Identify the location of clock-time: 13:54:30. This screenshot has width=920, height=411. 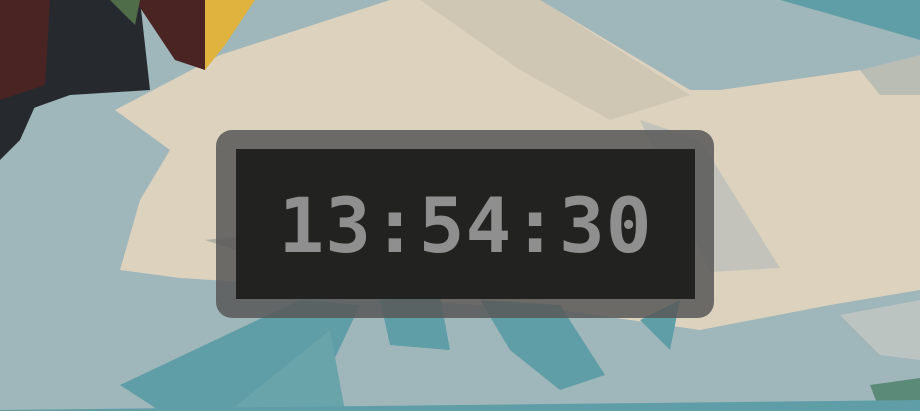
(465, 225).